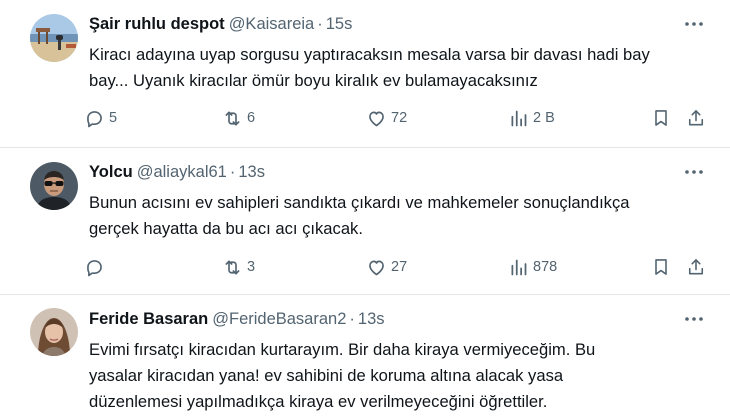 This screenshot has height=420, width=730. What do you see at coordinates (272, 24) in the screenshot?
I see `user-handle: @Kaisareia` at bounding box center [272, 24].